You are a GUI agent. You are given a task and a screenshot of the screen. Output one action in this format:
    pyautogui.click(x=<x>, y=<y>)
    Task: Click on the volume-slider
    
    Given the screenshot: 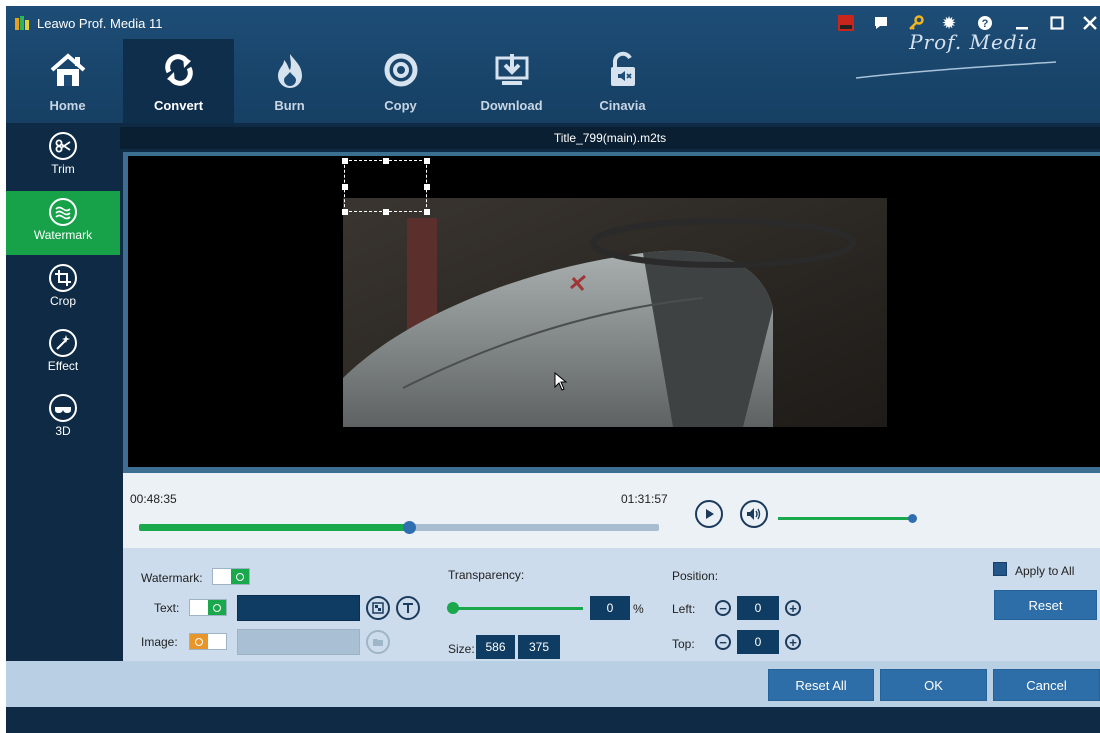 What is the action you would take?
    pyautogui.click(x=847, y=518)
    